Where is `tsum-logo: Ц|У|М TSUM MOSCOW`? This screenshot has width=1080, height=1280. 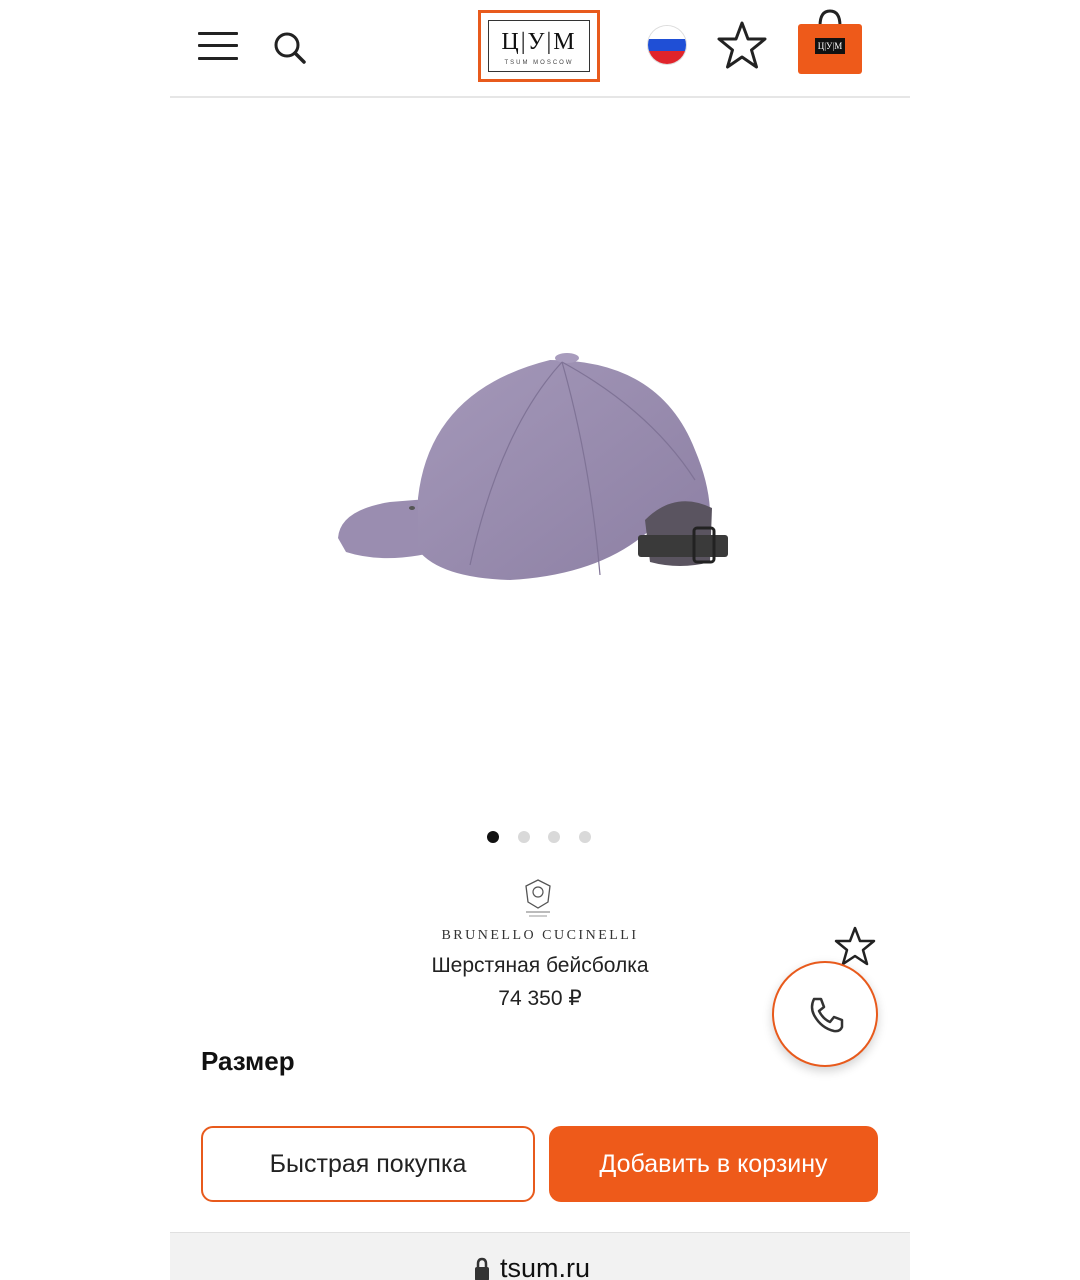 tsum-logo: Ц|У|М TSUM MOSCOW is located at coordinates (539, 46).